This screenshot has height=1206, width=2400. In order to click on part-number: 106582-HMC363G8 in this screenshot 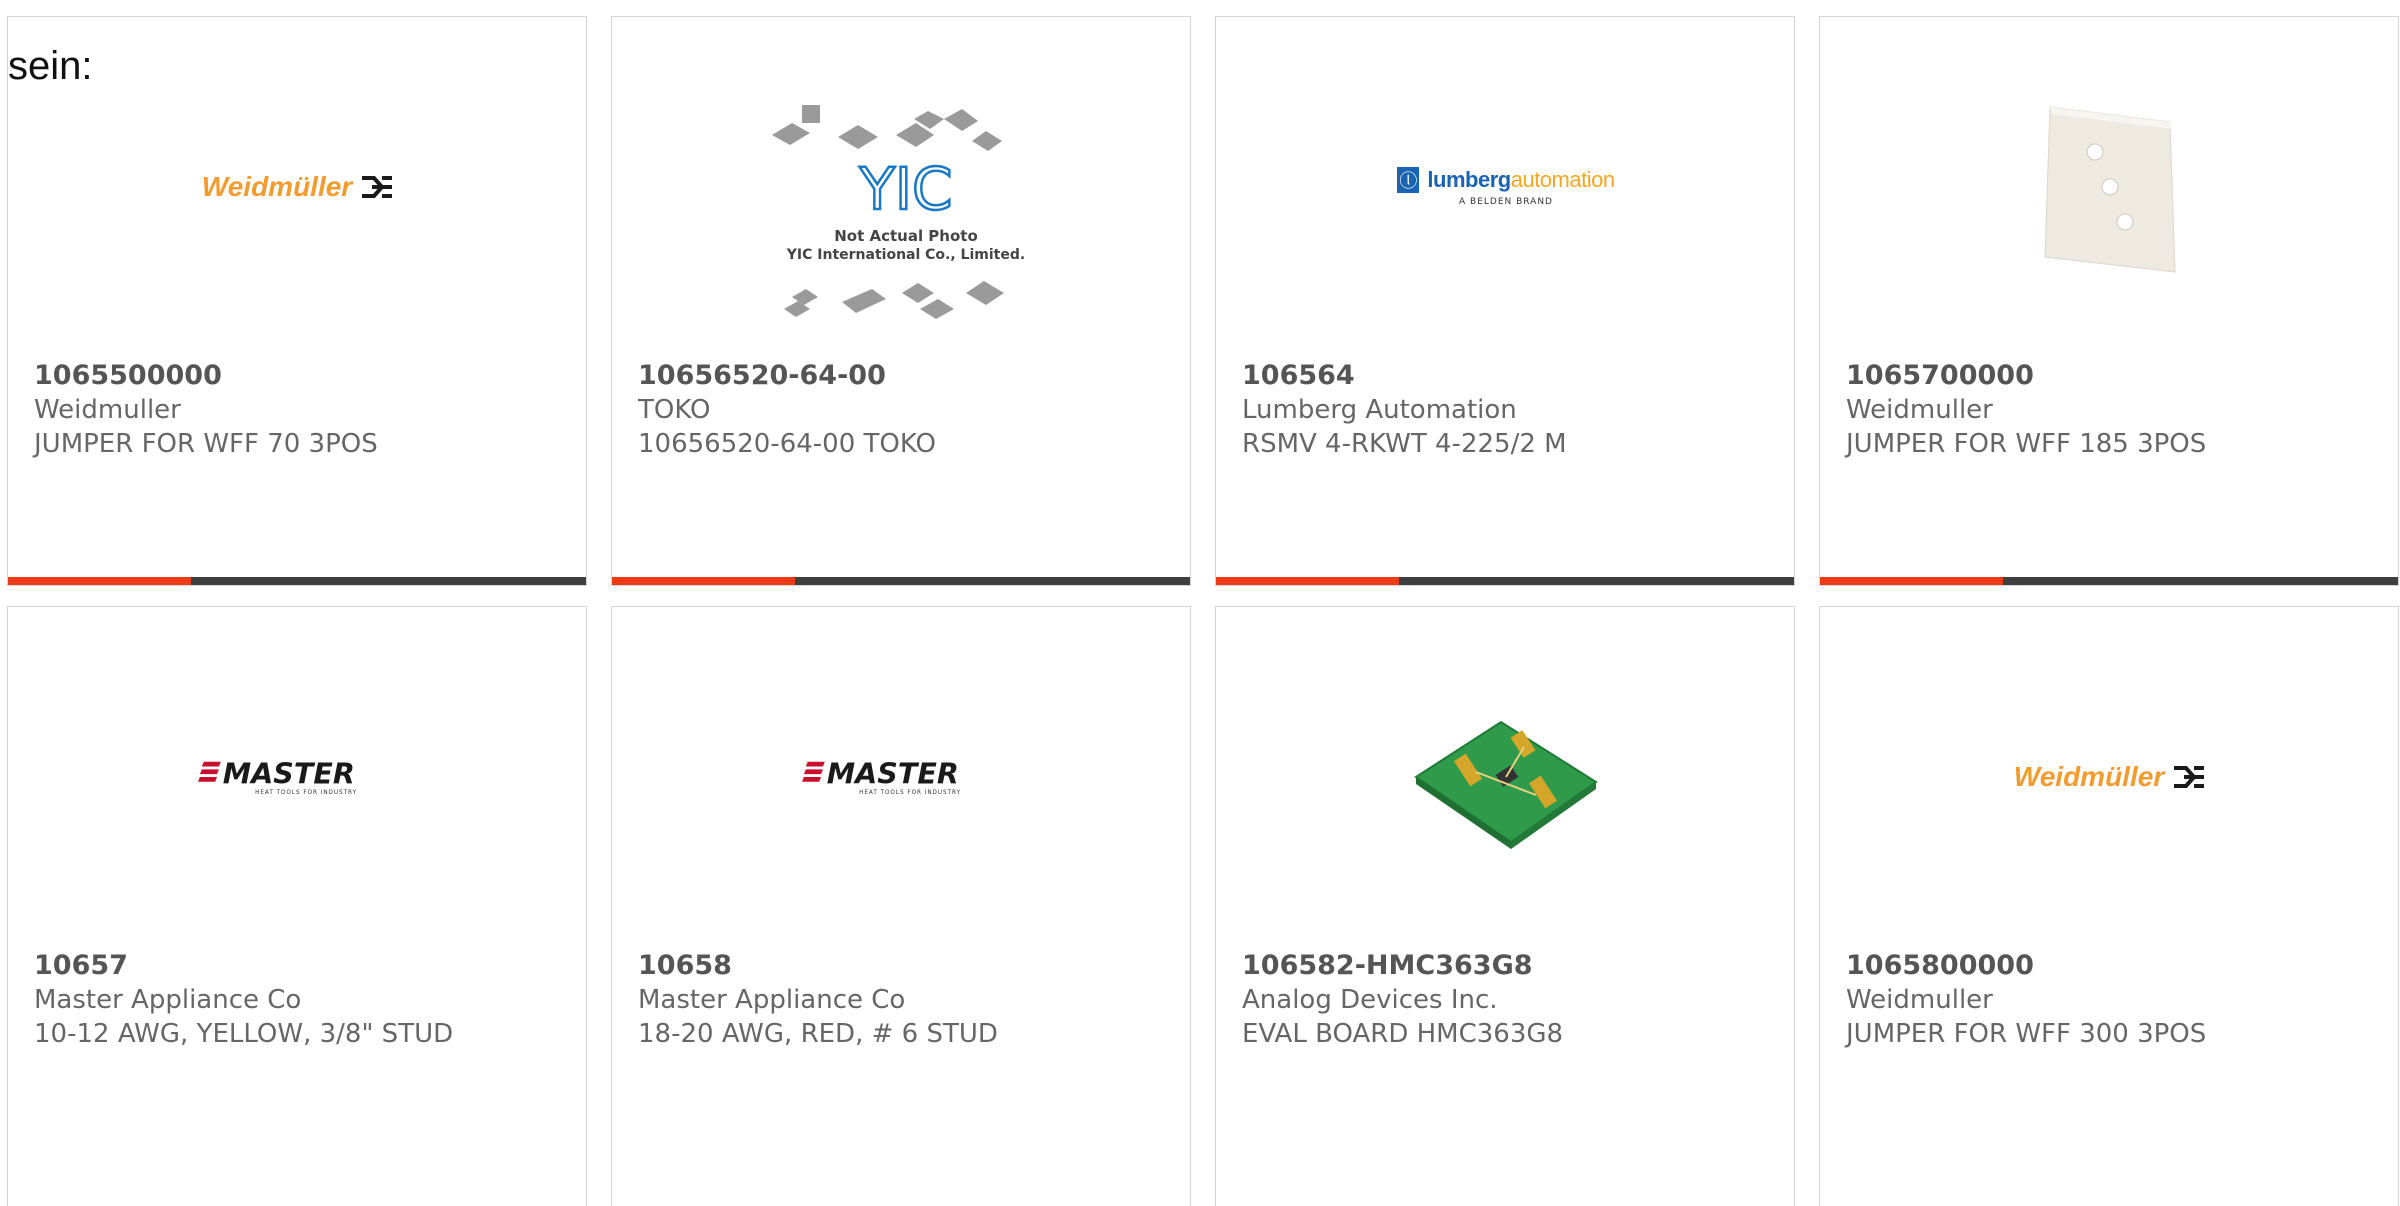, I will do `click(1402, 966)`.